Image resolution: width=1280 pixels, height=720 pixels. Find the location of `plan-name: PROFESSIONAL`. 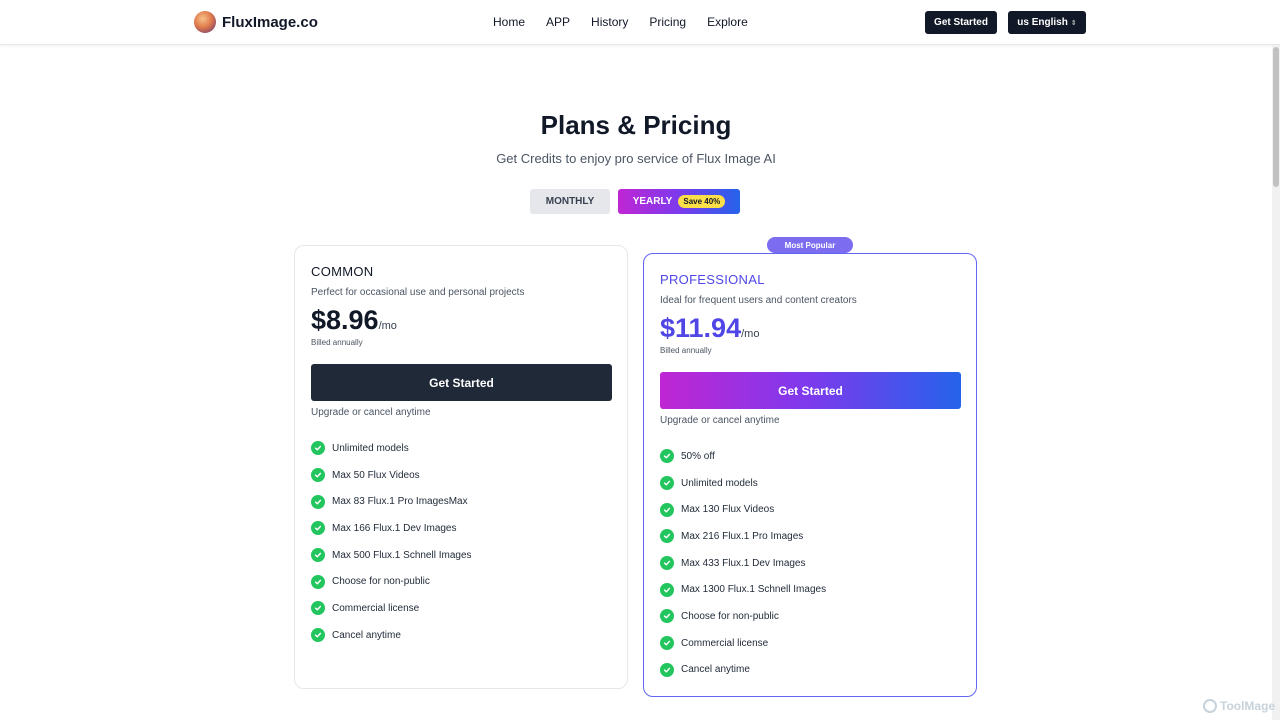

plan-name: PROFESSIONAL is located at coordinates (712, 279).